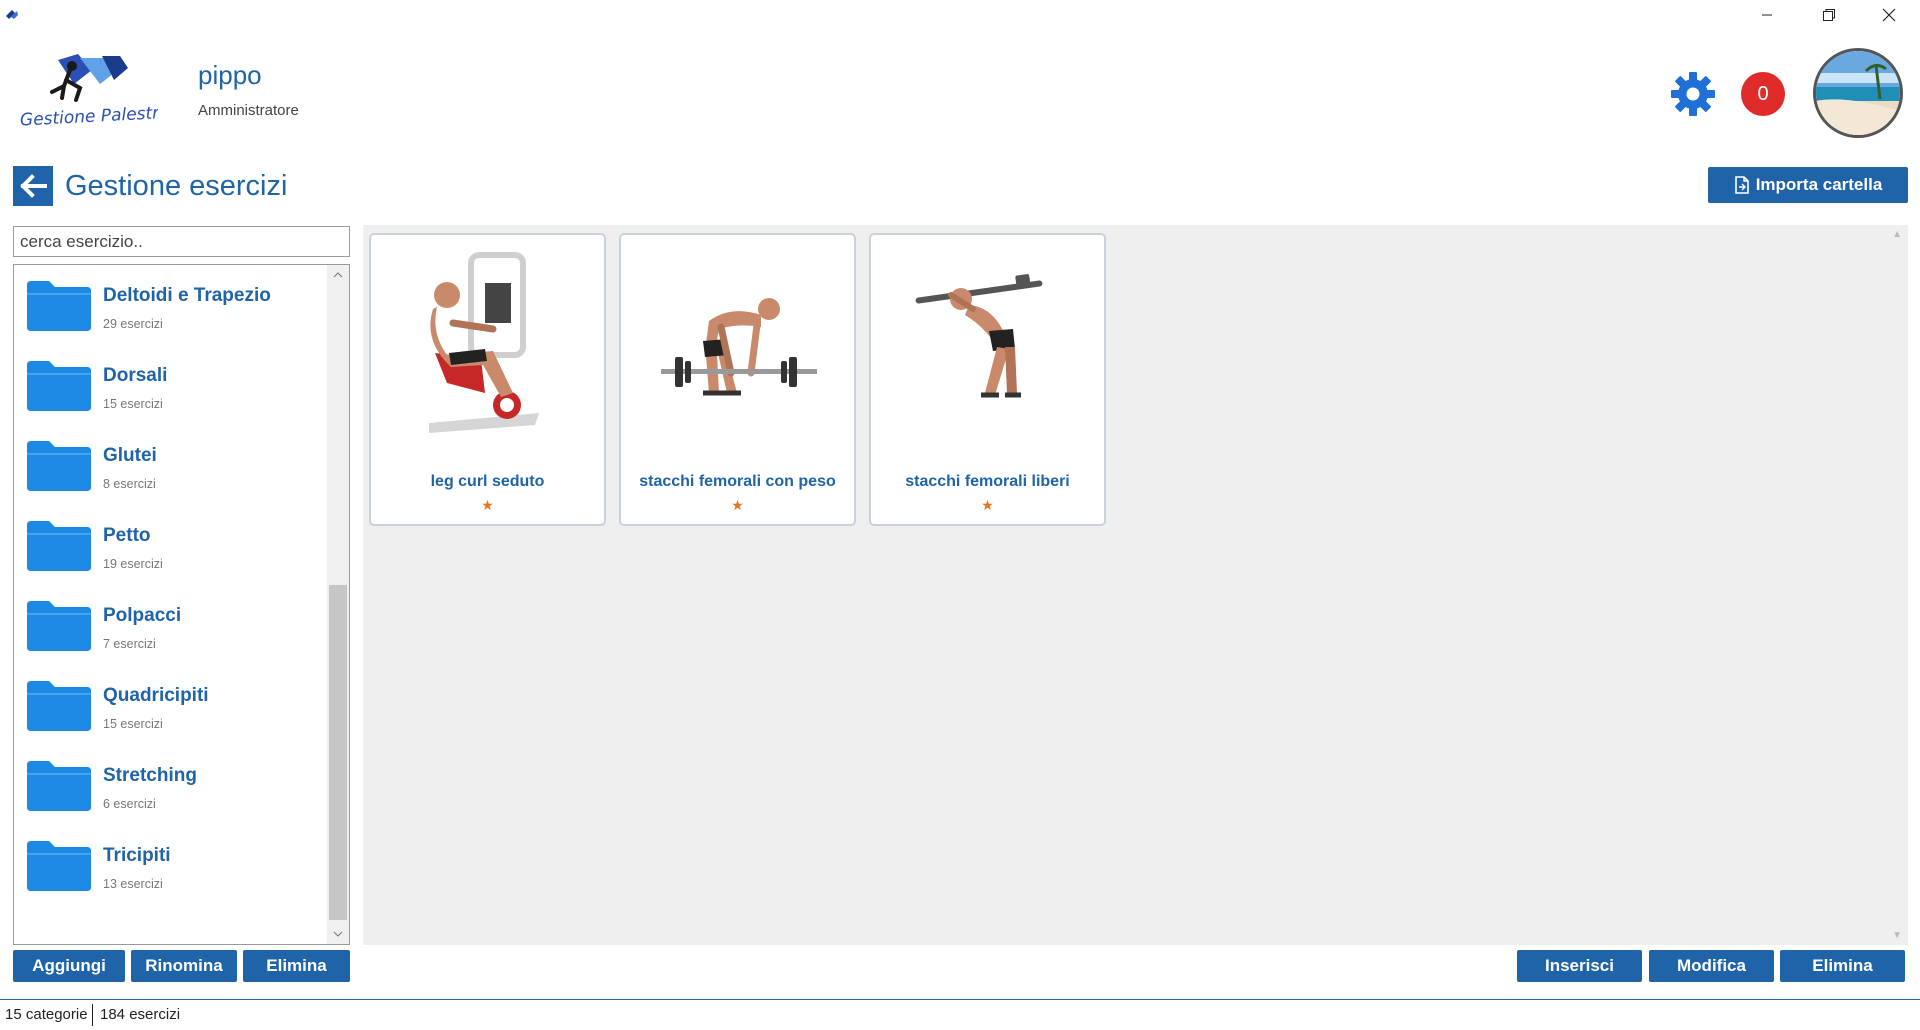  I want to click on chevron-down-icon: ▼, so click(1897, 935).